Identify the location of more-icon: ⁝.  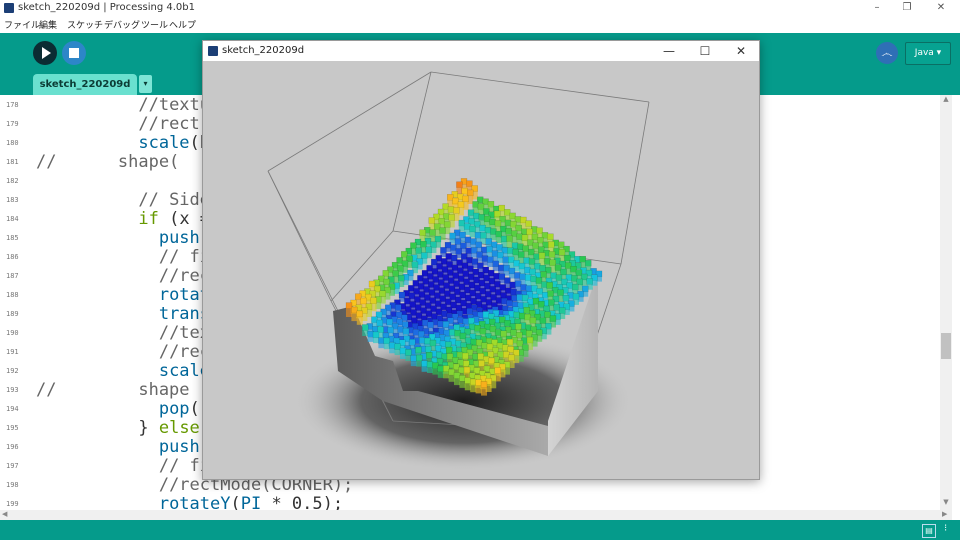
(945, 528).